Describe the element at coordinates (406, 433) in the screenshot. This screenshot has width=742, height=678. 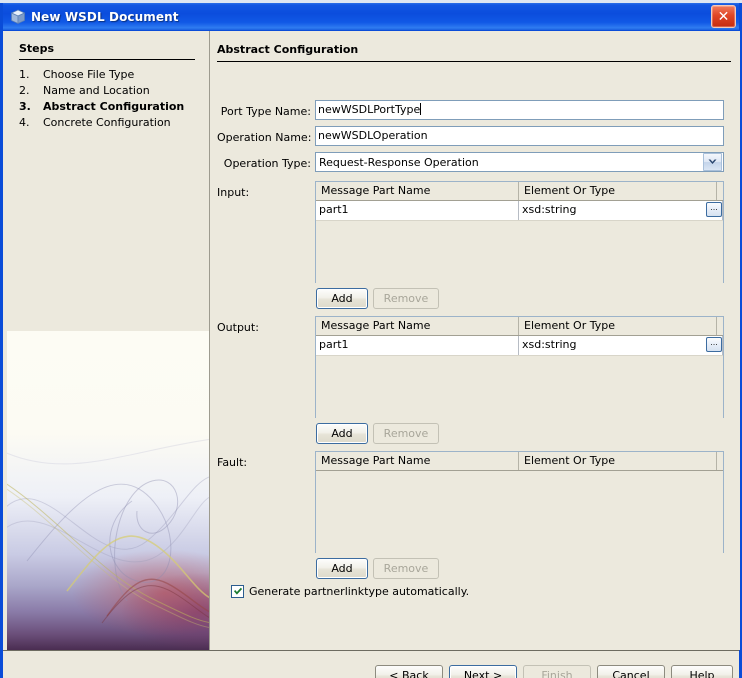
I see `output-remove-button: Remove` at that location.